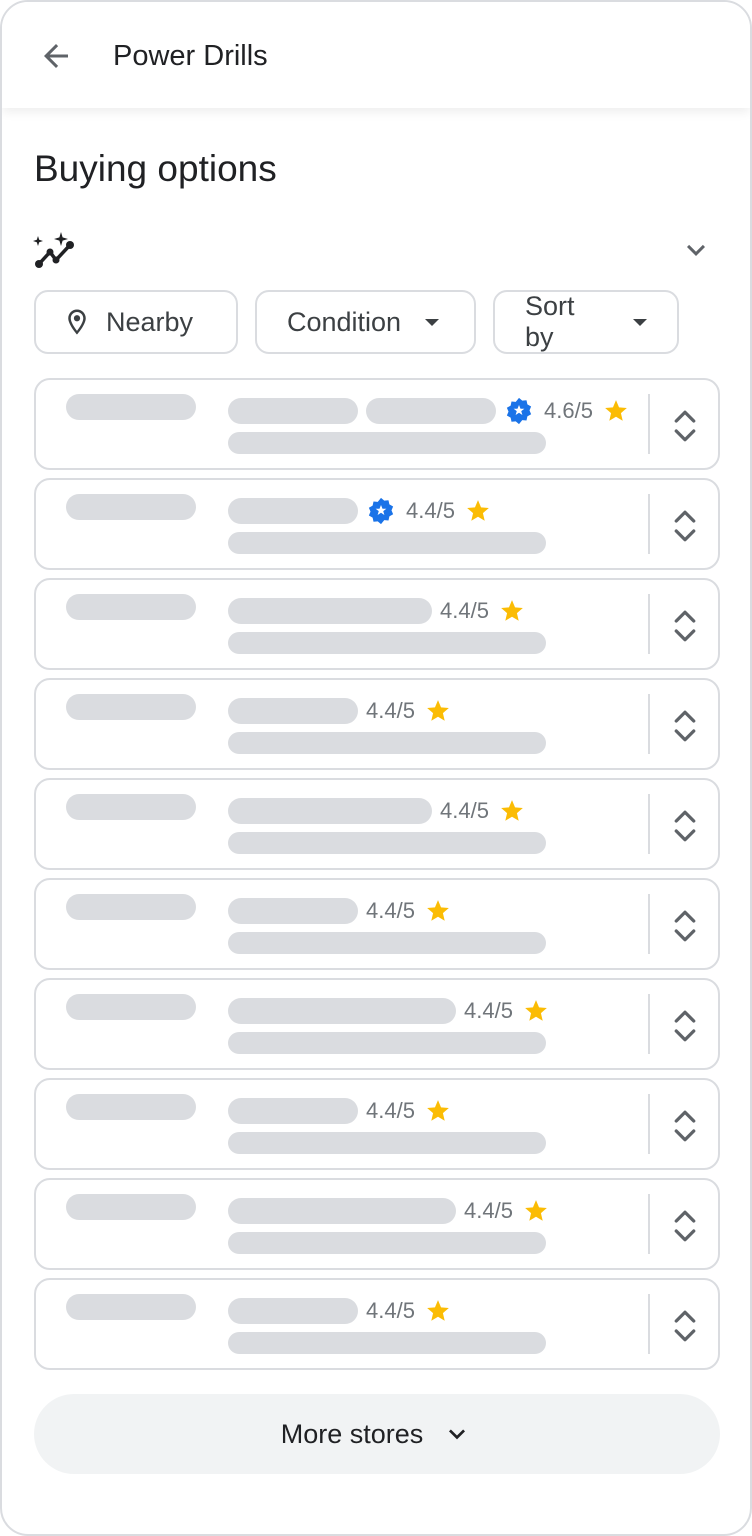 The image size is (752, 1536). I want to click on filter-chips: Nearby Condition Sort by, so click(356, 322).